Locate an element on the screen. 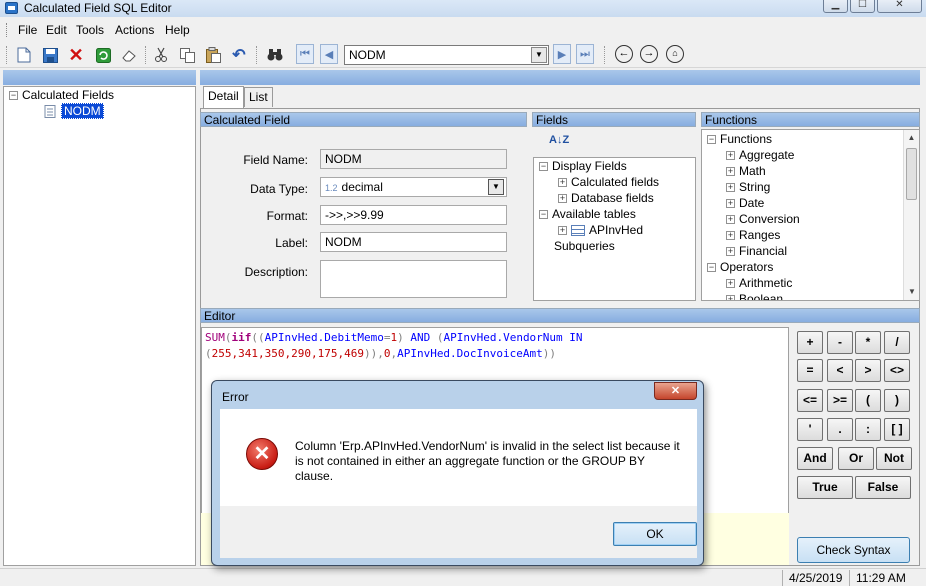 The width and height of the screenshot is (926, 586). tree-node-string: + String is located at coordinates (748, 187).